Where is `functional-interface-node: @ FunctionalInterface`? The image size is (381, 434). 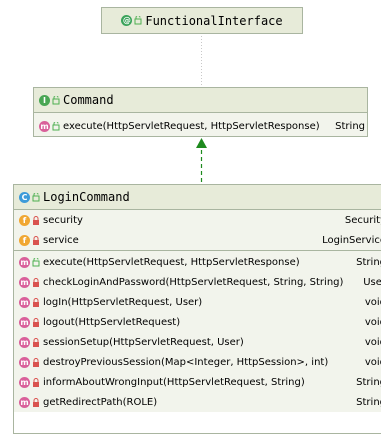
functional-interface-node: @ FunctionalInterface is located at coordinates (202, 20).